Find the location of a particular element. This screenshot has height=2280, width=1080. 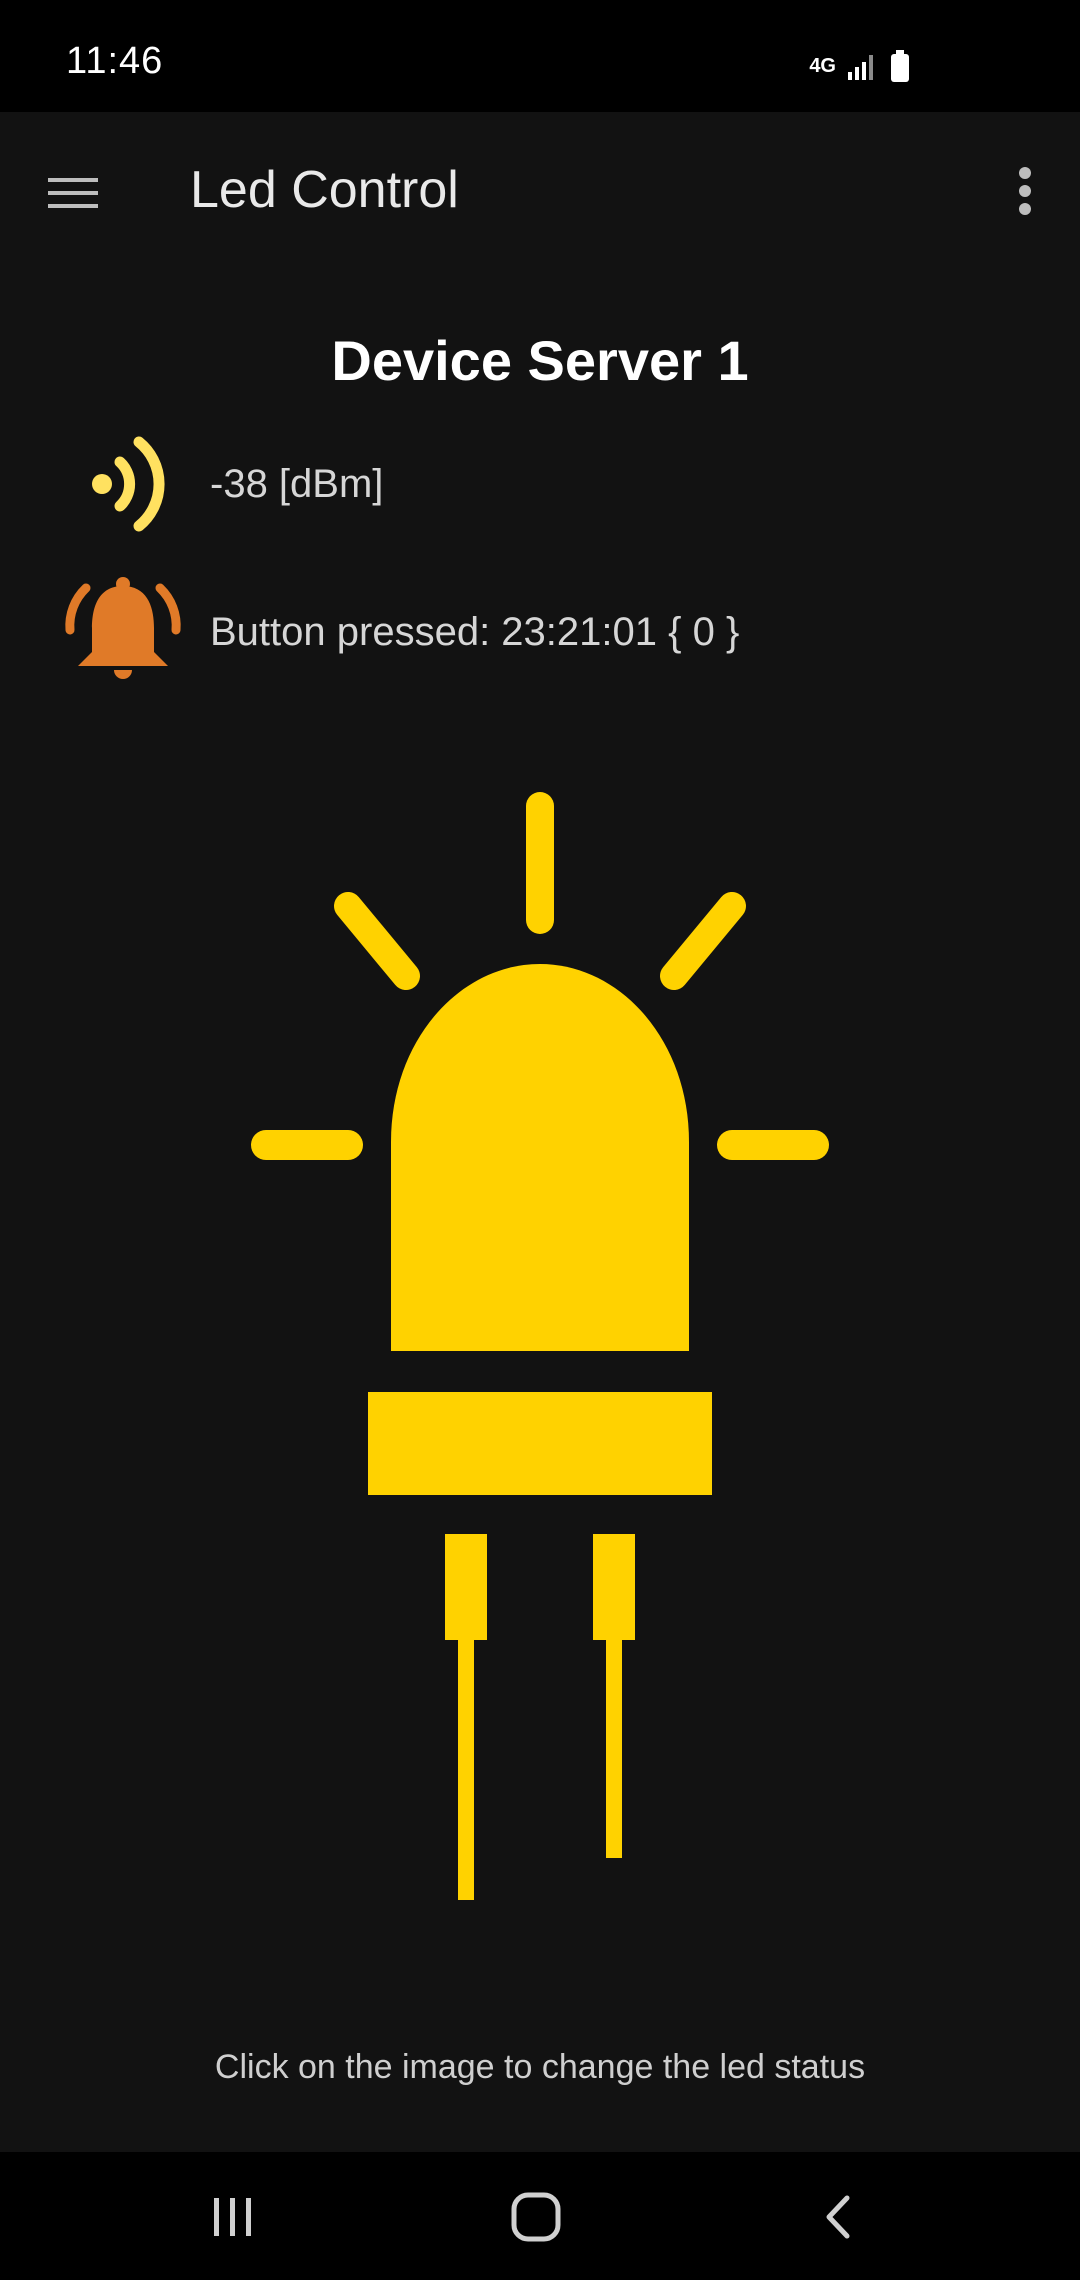

status-icons: 4G is located at coordinates (859, 66).